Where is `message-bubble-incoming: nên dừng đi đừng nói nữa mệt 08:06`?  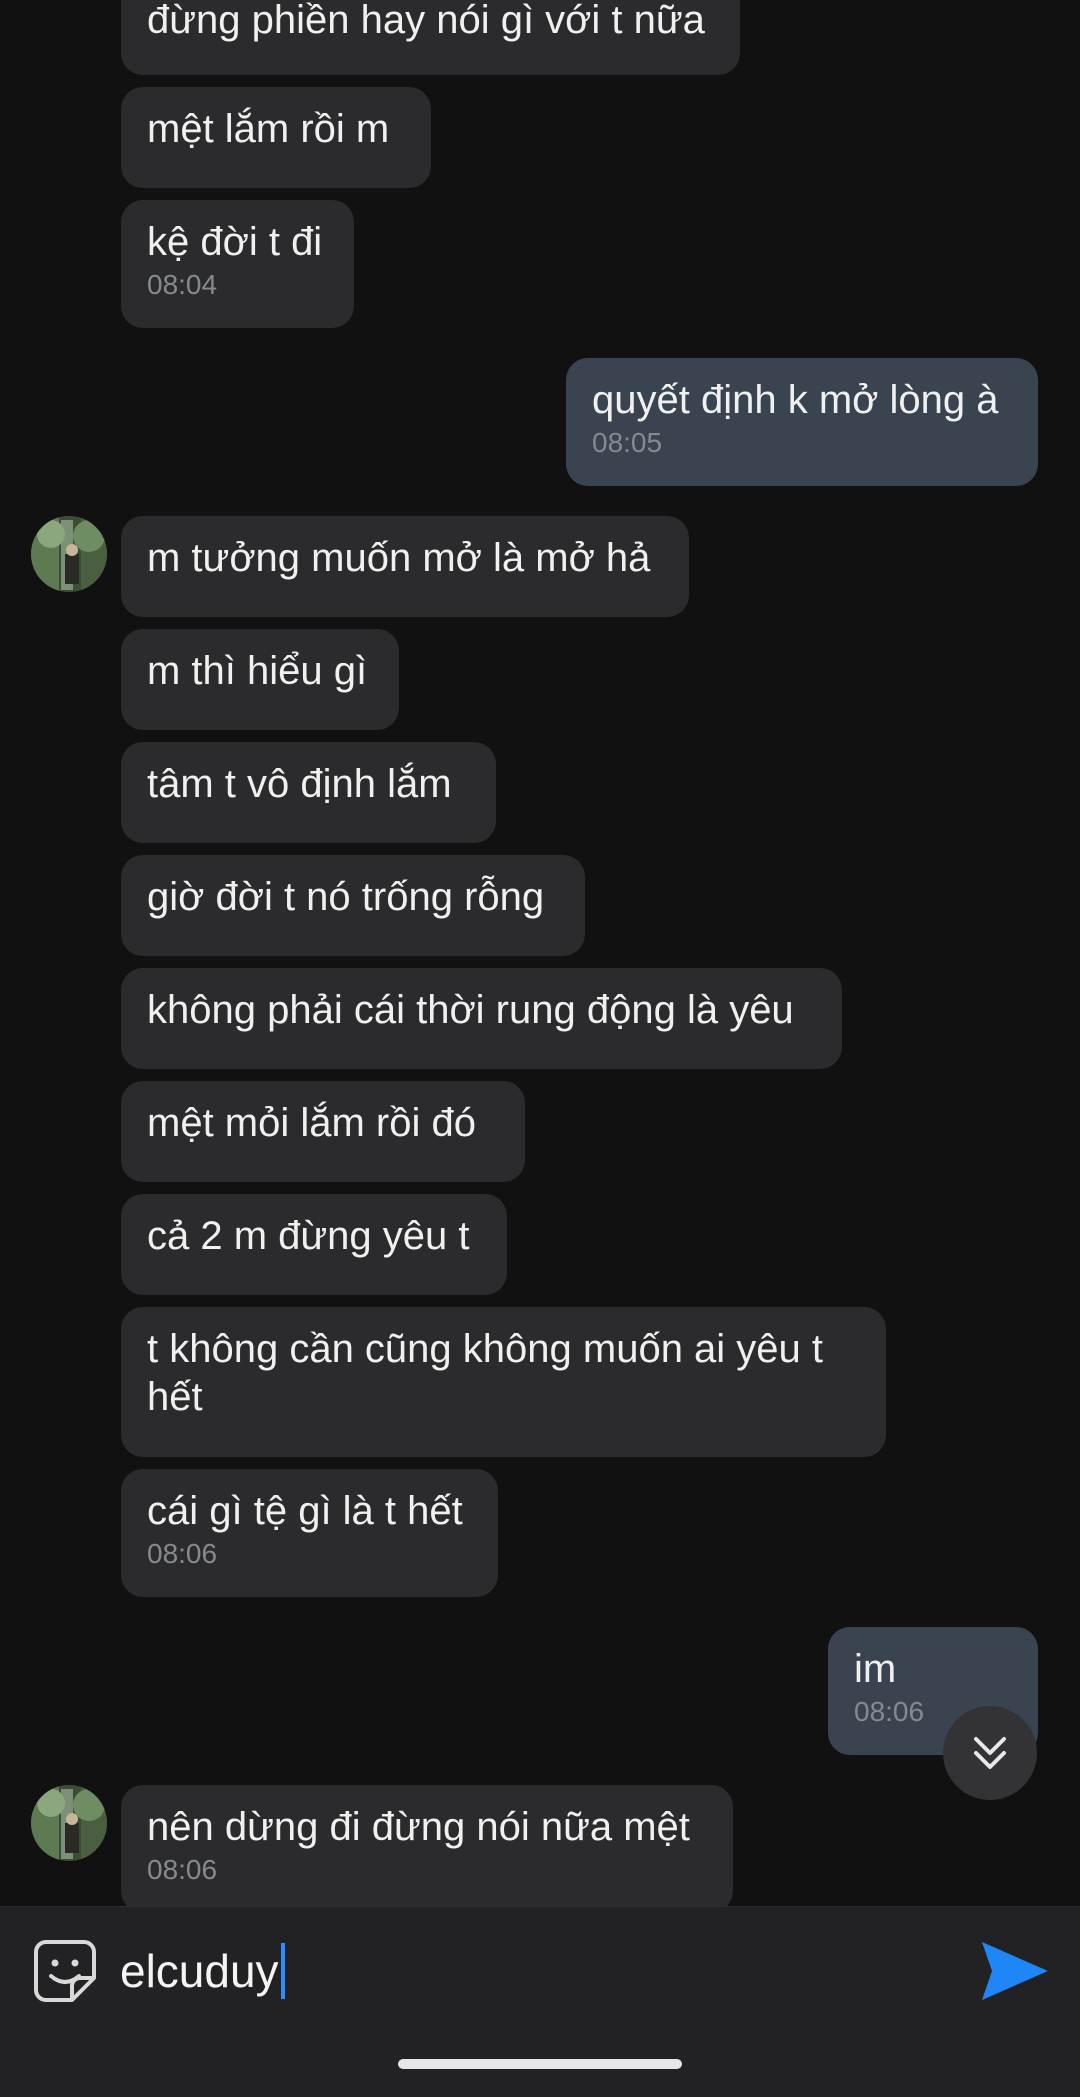 message-bubble-incoming: nên dừng đi đừng nói nữa mệt 08:06 is located at coordinates (427, 1845).